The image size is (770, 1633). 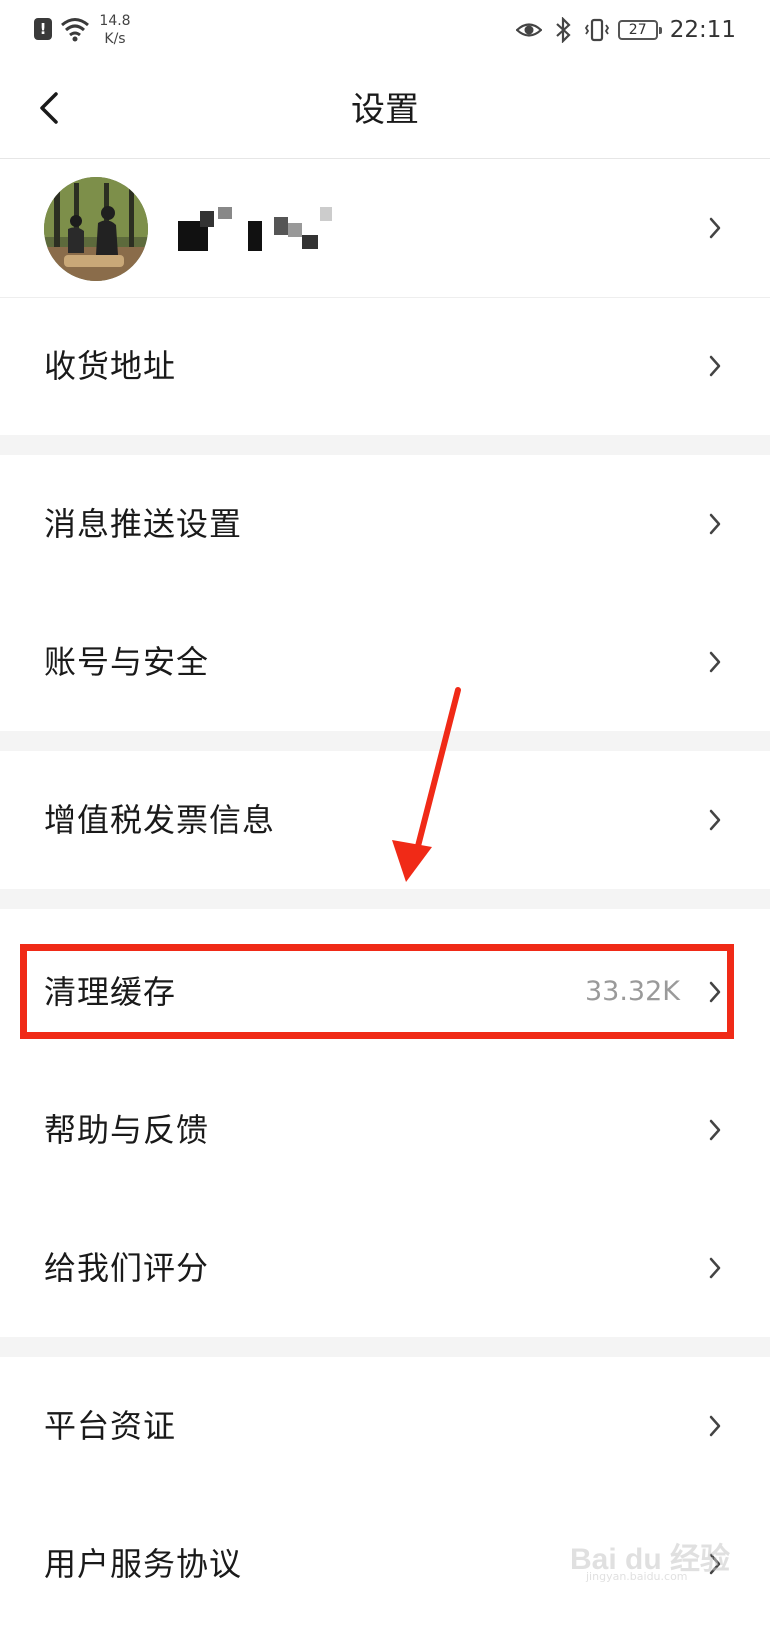 What do you see at coordinates (96, 229) in the screenshot?
I see `avatar` at bounding box center [96, 229].